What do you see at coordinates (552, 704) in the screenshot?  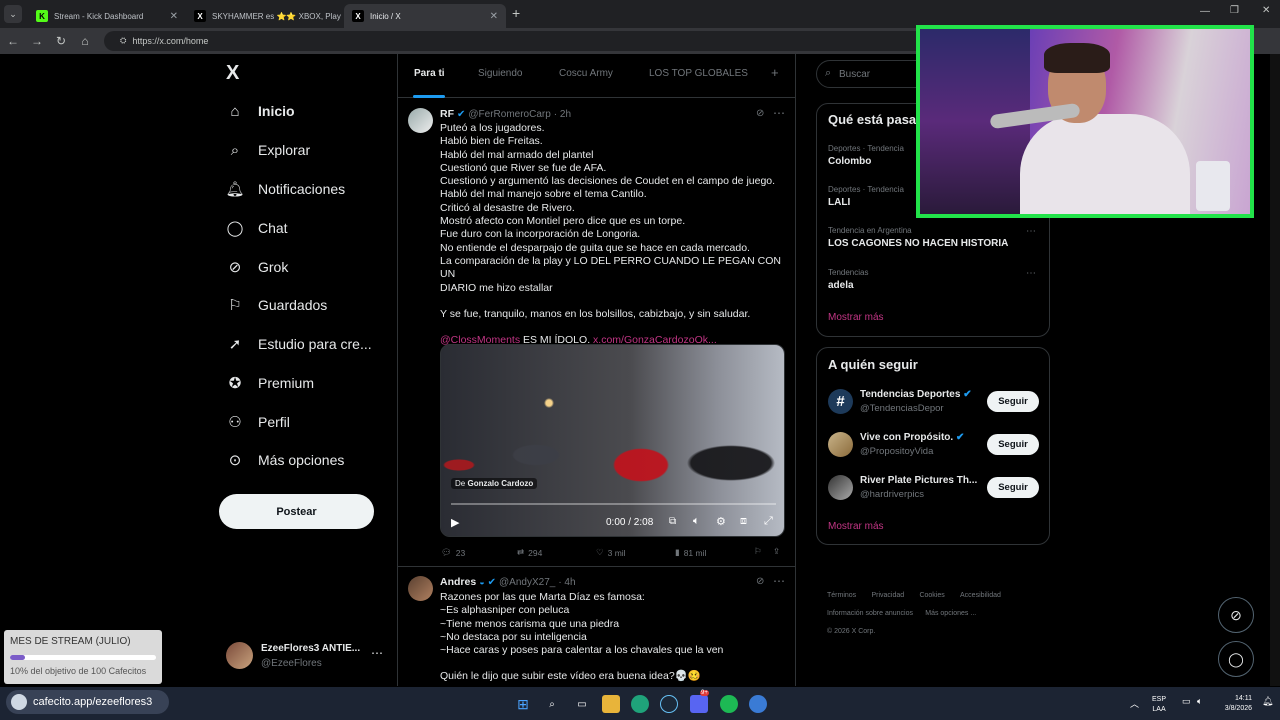 I see `search-icon: ⌕` at bounding box center [552, 704].